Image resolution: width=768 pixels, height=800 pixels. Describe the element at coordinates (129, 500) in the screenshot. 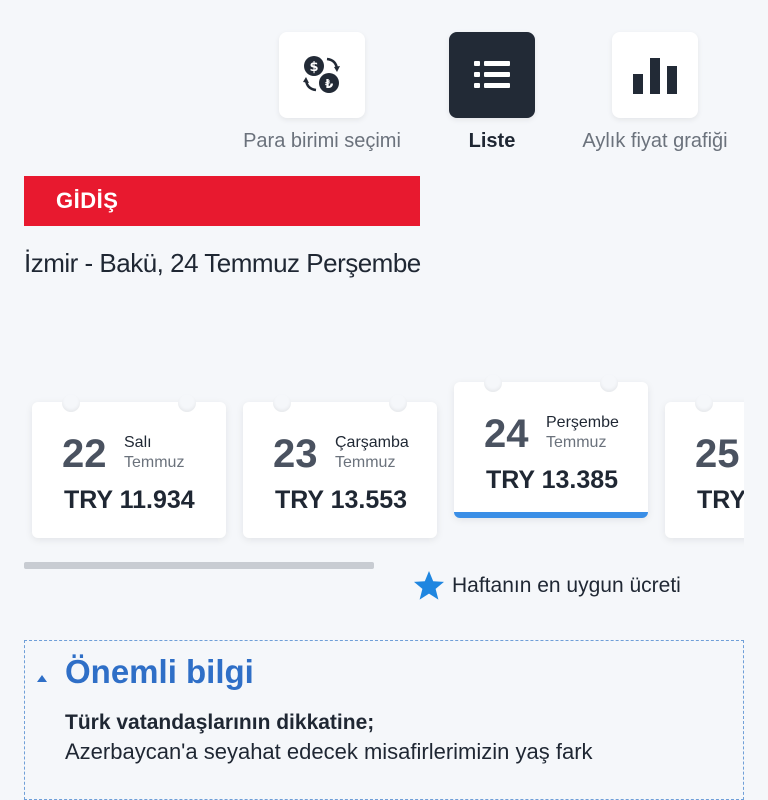

I see `date-price: TRY 11.934` at that location.